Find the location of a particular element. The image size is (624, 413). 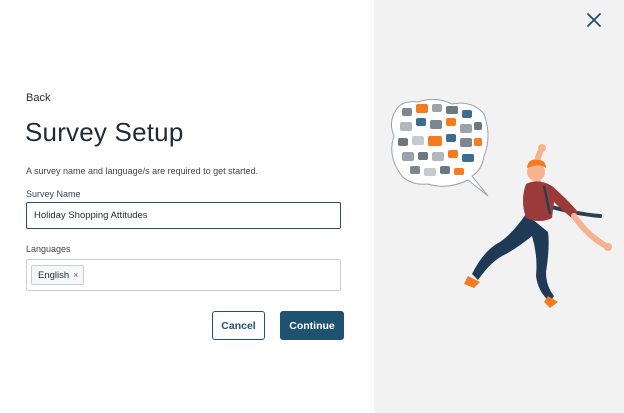

language-chip-english: English × is located at coordinates (58, 275).